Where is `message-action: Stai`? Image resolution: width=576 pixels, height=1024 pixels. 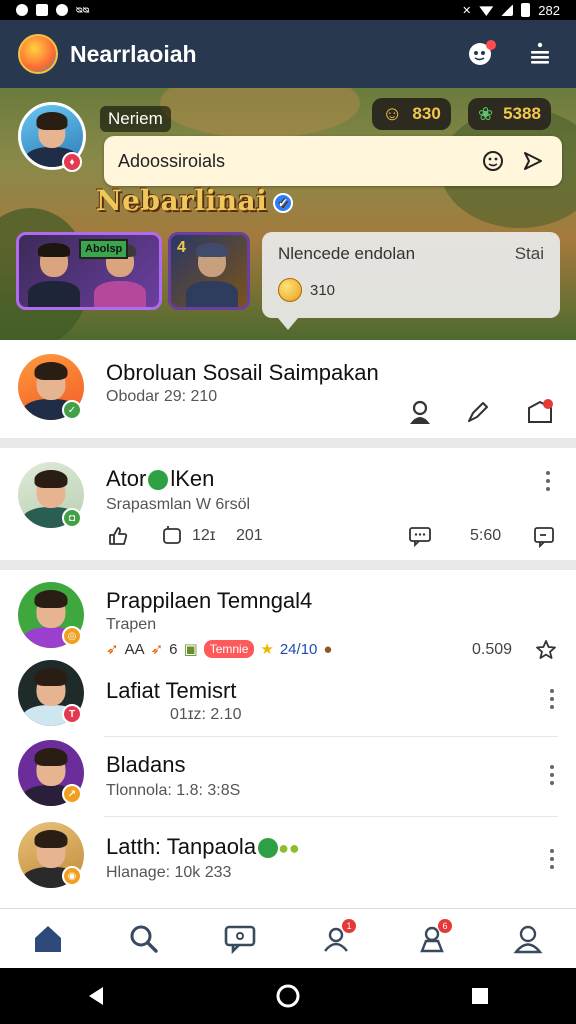
message-action: Stai is located at coordinates (529, 254).